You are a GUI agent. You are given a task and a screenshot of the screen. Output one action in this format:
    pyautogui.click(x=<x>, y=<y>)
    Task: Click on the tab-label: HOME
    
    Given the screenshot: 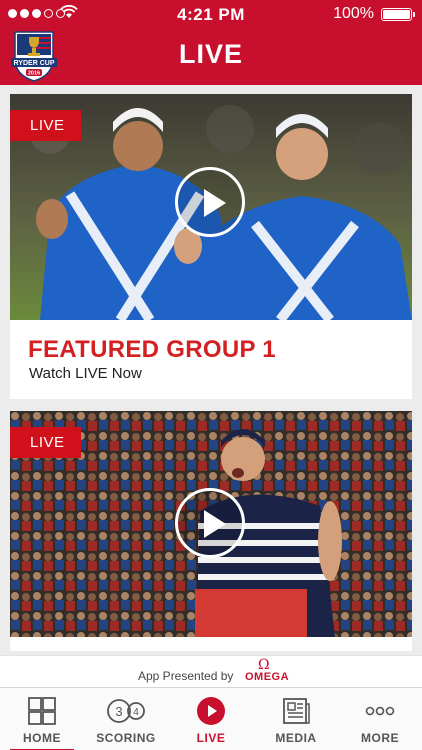 What is the action you would take?
    pyautogui.click(x=42, y=738)
    